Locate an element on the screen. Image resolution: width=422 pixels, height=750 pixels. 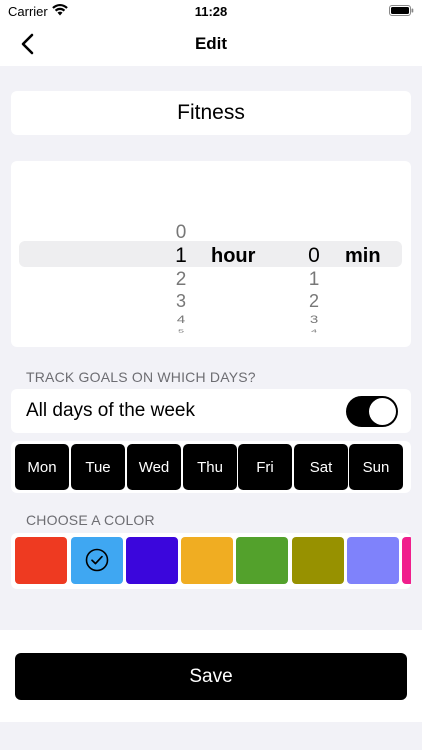
hours-selected: 1 is located at coordinates (181, 255).